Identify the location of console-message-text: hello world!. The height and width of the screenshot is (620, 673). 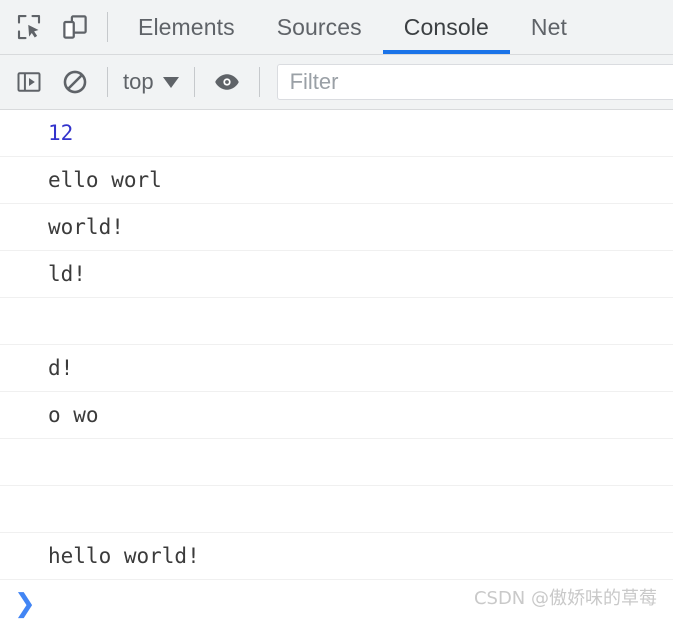
(124, 556).